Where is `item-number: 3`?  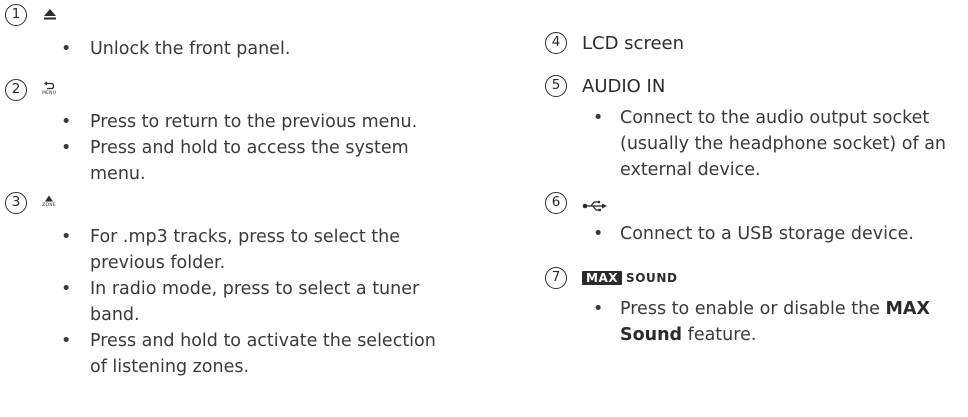 item-number: 3 is located at coordinates (16, 203).